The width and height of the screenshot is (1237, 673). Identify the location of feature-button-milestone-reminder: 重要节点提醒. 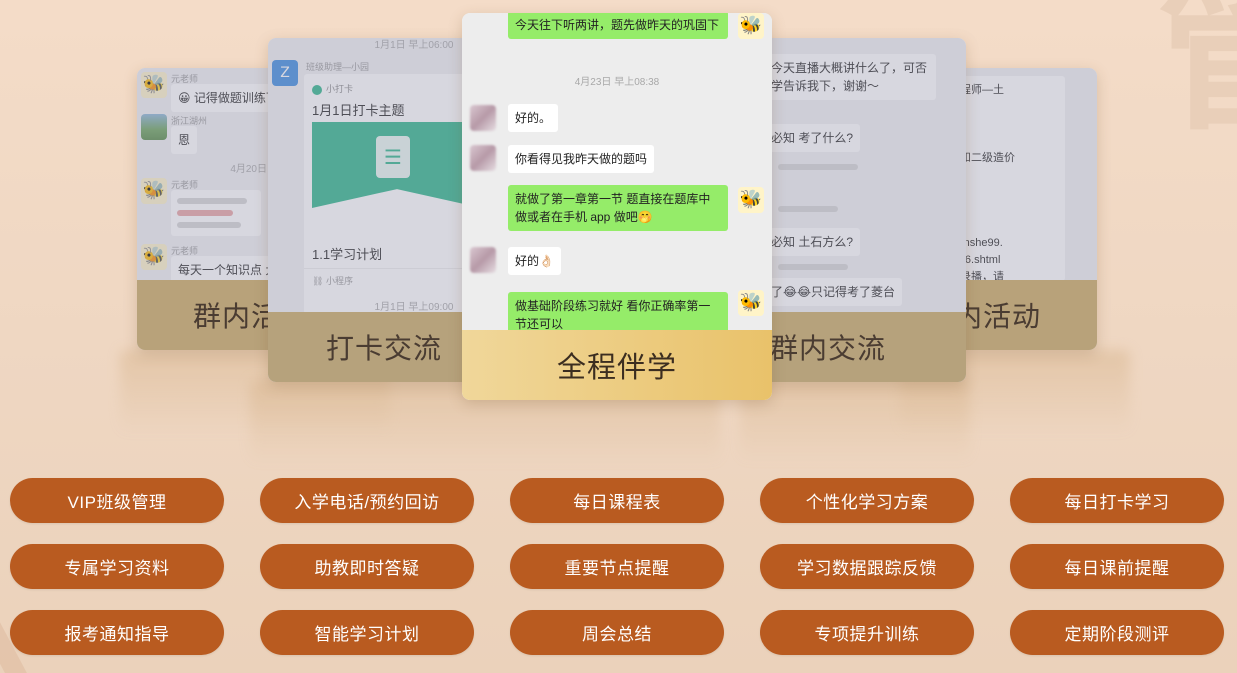
(617, 566).